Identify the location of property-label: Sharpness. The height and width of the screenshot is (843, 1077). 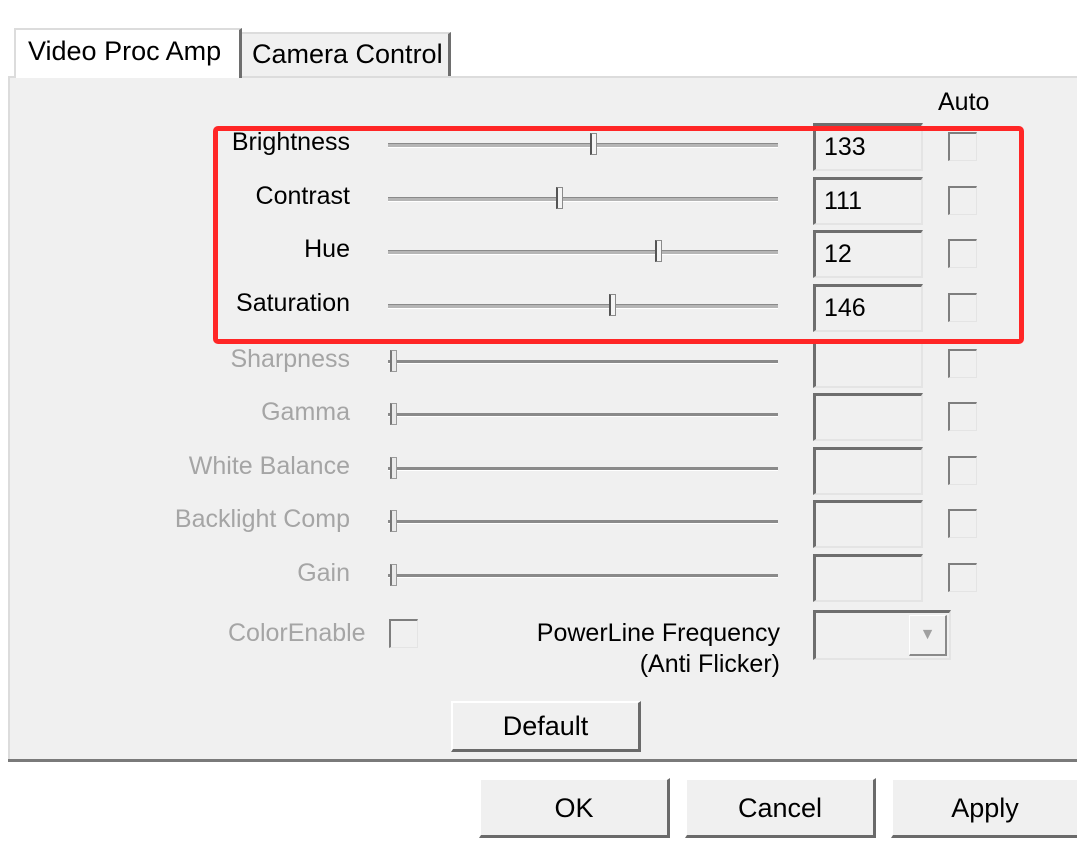
(290, 359).